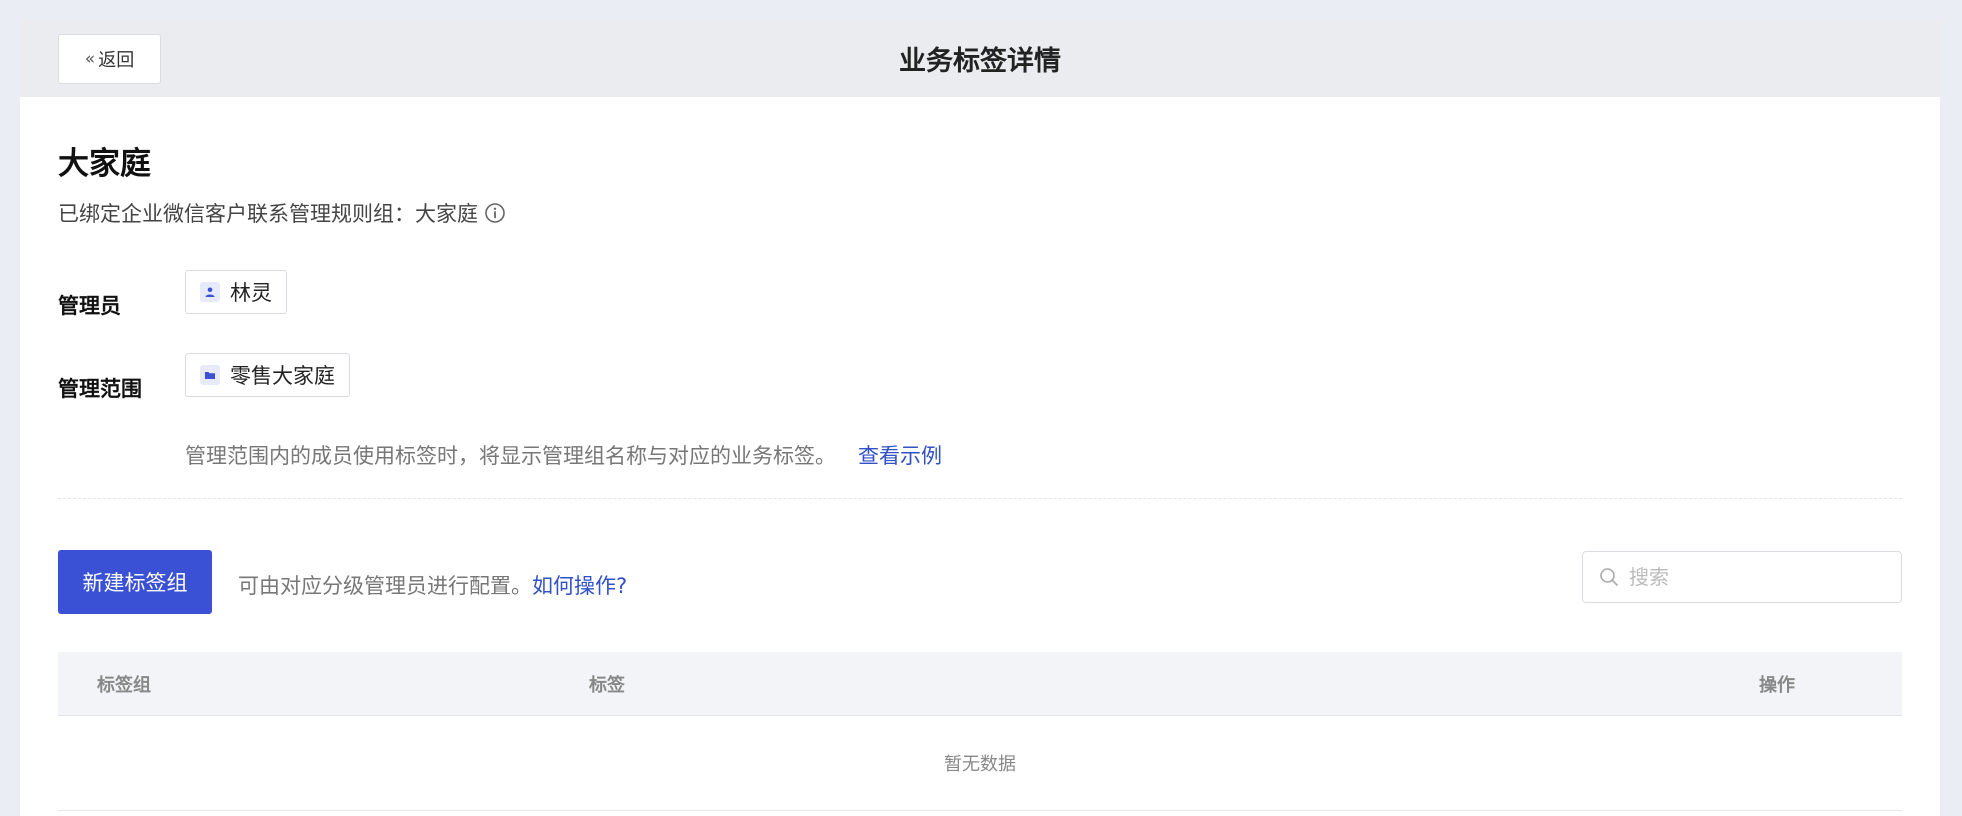 This screenshot has width=1962, height=816. I want to click on search-input, so click(1754, 577).